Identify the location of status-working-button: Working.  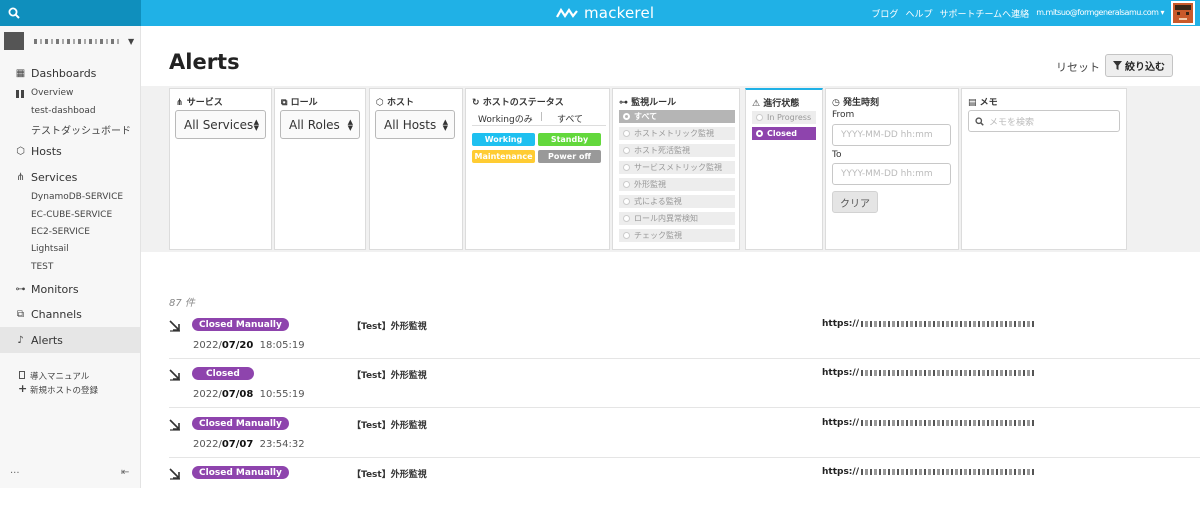
(503, 139).